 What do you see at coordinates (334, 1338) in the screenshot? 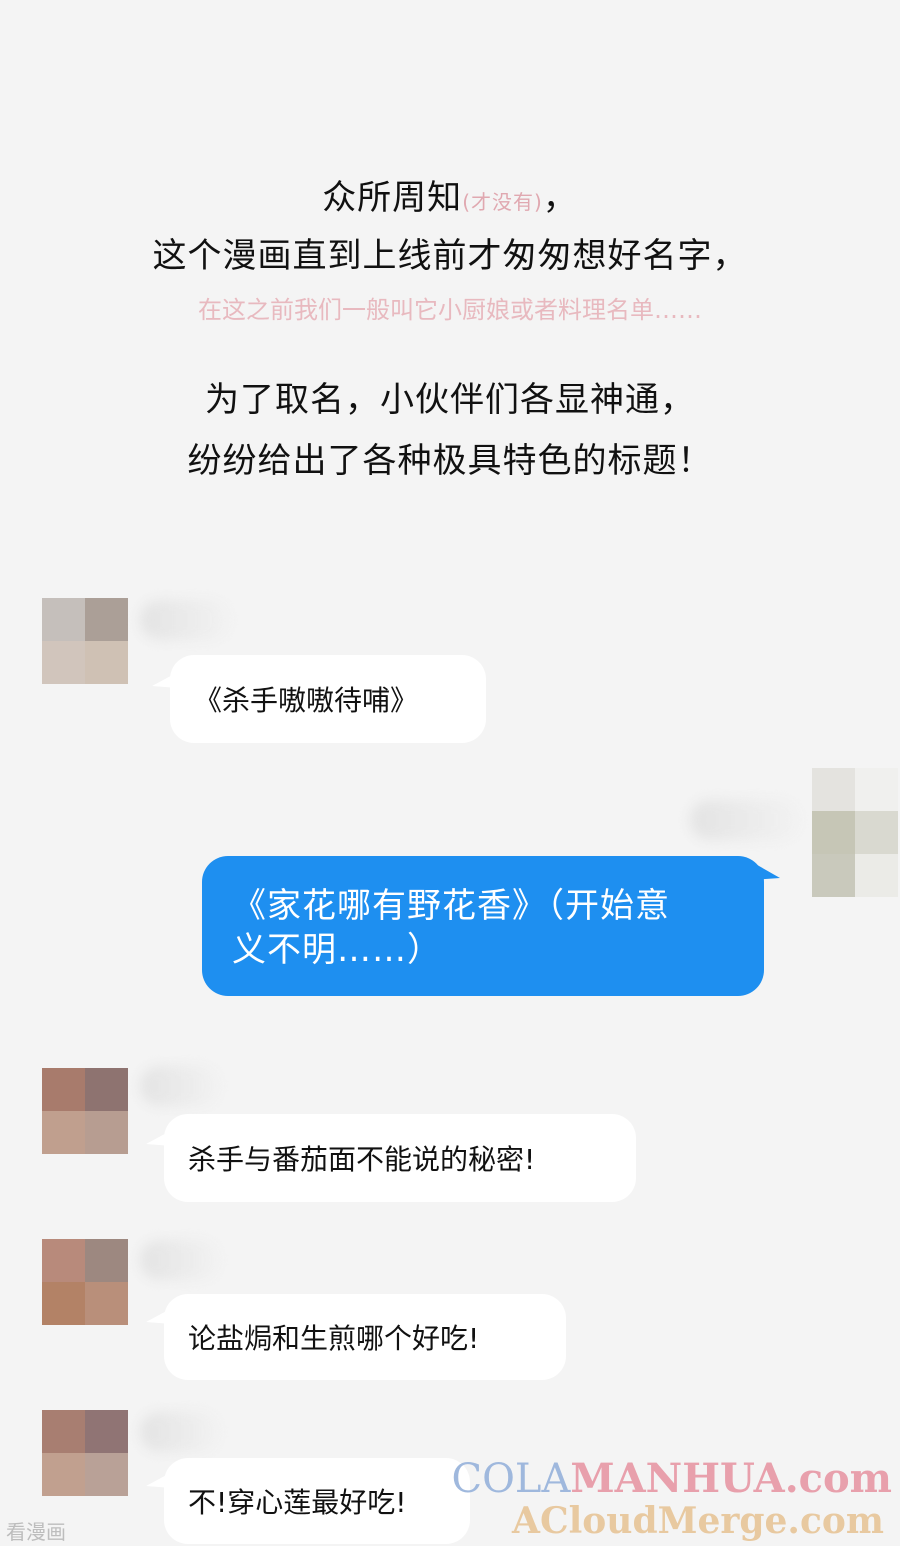
I see `chat-bubble-text: 论盐焗和生煎哪个好吃!` at bounding box center [334, 1338].